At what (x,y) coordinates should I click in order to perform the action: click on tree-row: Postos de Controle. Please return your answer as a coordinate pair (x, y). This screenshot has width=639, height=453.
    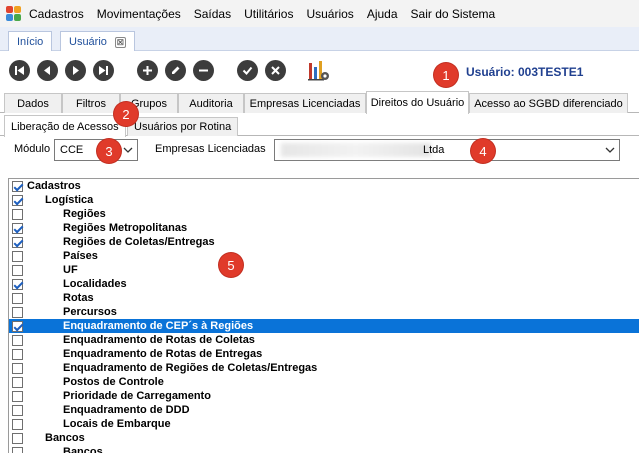
    Looking at the image, I should click on (324, 382).